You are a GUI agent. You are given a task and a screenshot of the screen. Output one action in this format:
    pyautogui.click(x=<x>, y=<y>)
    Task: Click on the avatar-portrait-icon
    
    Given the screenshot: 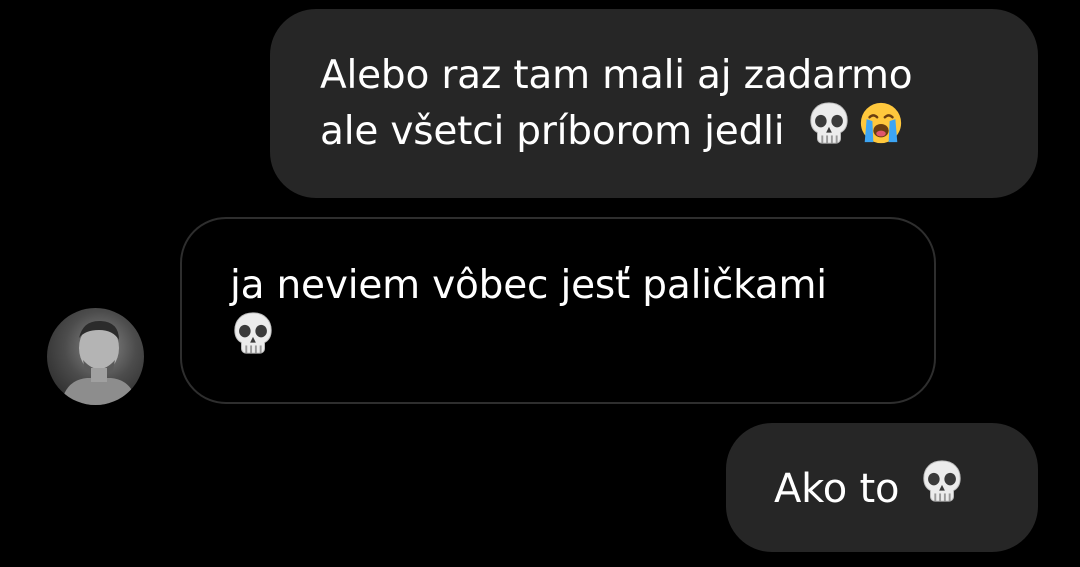 What is the action you would take?
    pyautogui.click(x=99, y=362)
    